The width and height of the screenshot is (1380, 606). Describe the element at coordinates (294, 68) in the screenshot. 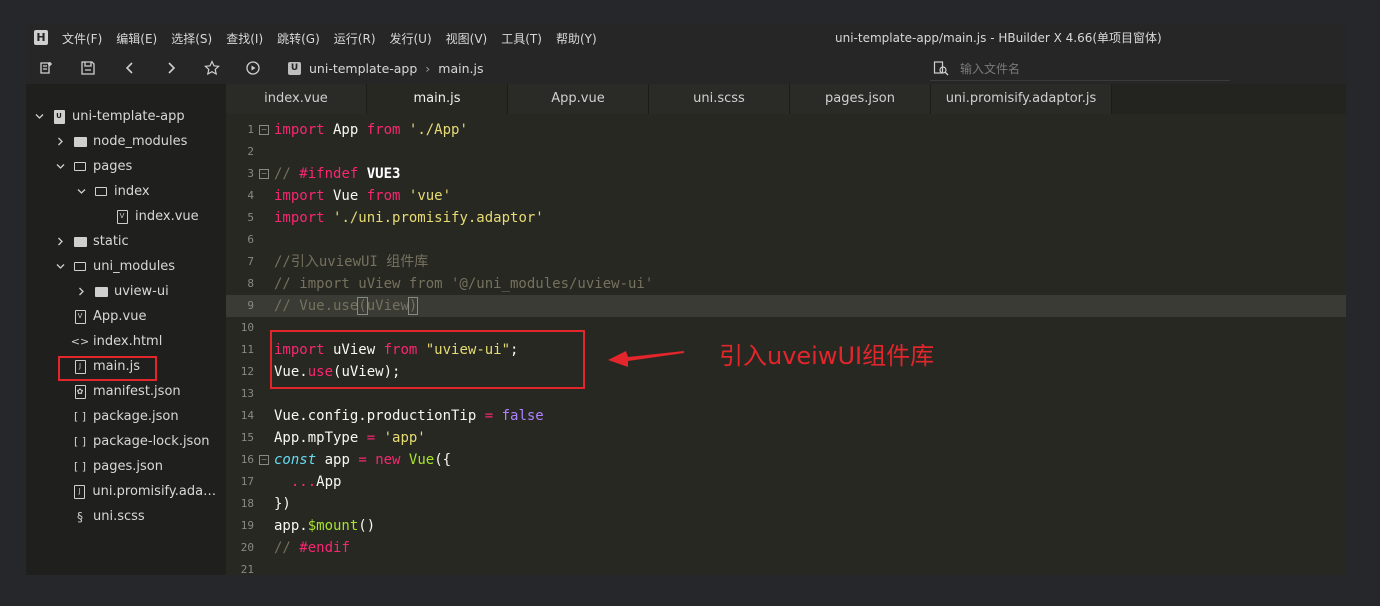

I see `project-badge-icon: U` at that location.